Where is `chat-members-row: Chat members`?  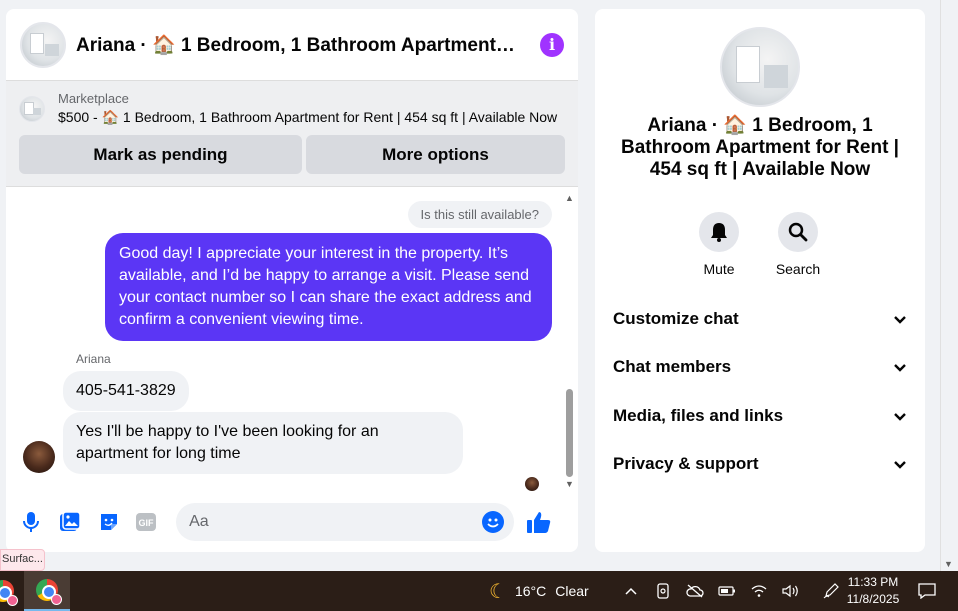 chat-members-row: Chat members is located at coordinates (760, 367).